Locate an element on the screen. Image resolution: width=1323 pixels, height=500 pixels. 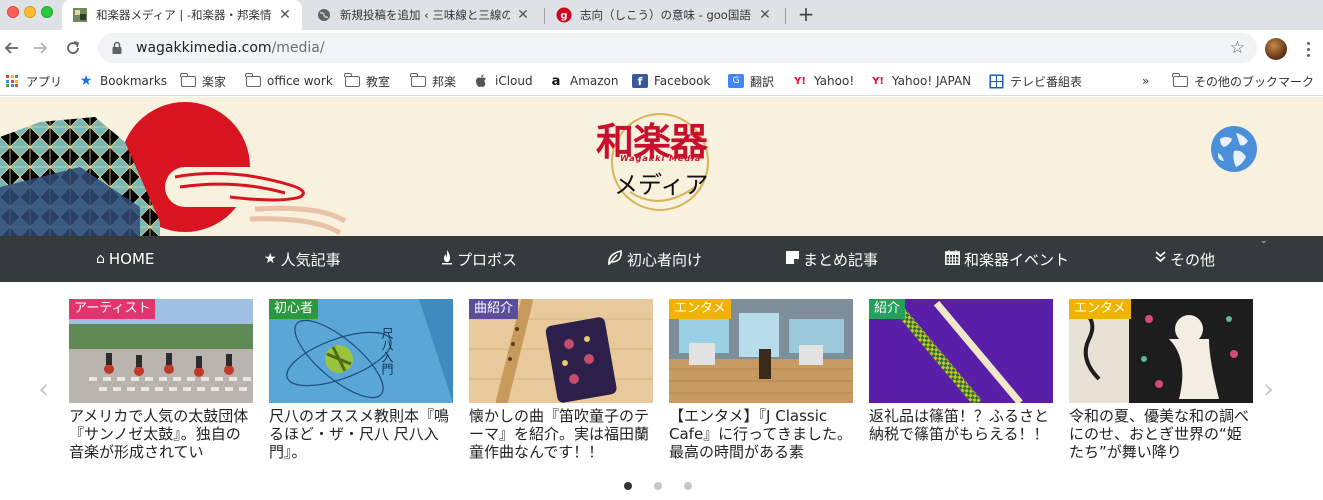
translate-icon: G is located at coordinates (736, 81).